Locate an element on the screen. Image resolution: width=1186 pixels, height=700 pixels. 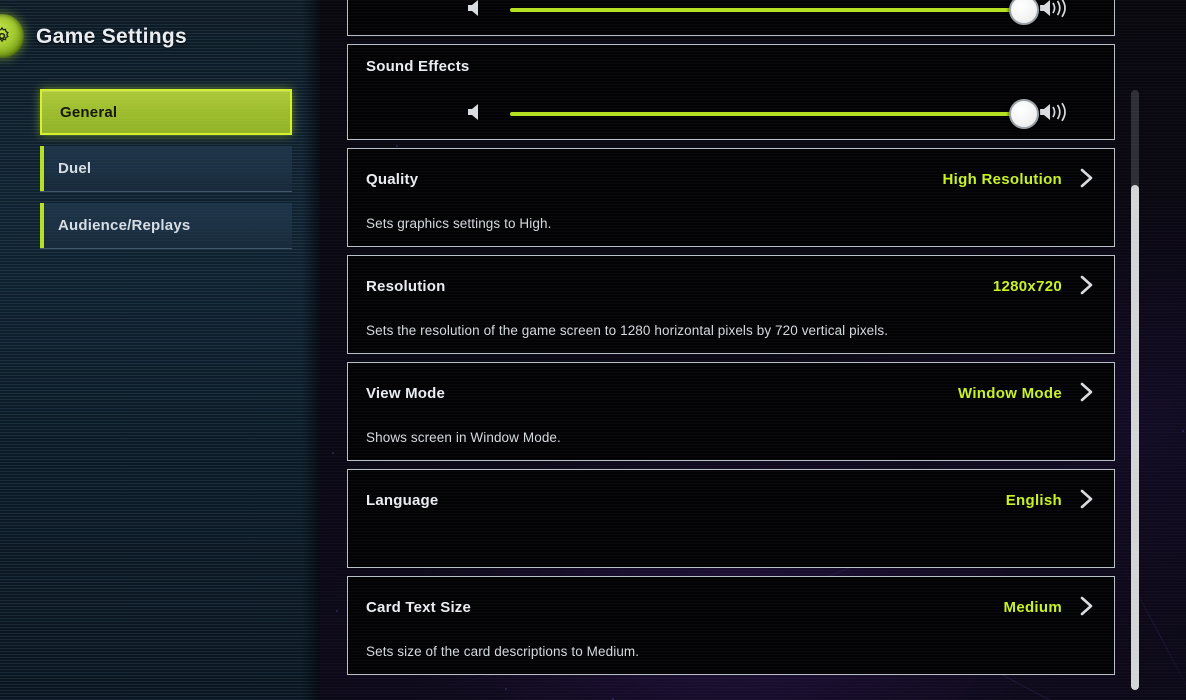
setting-card-language: Language English is located at coordinates (731, 518).